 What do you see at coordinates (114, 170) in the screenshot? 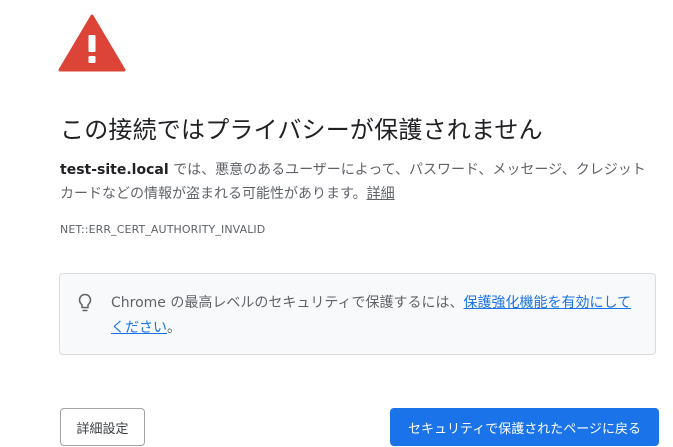
I see `site-hostname: test-site.local` at bounding box center [114, 170].